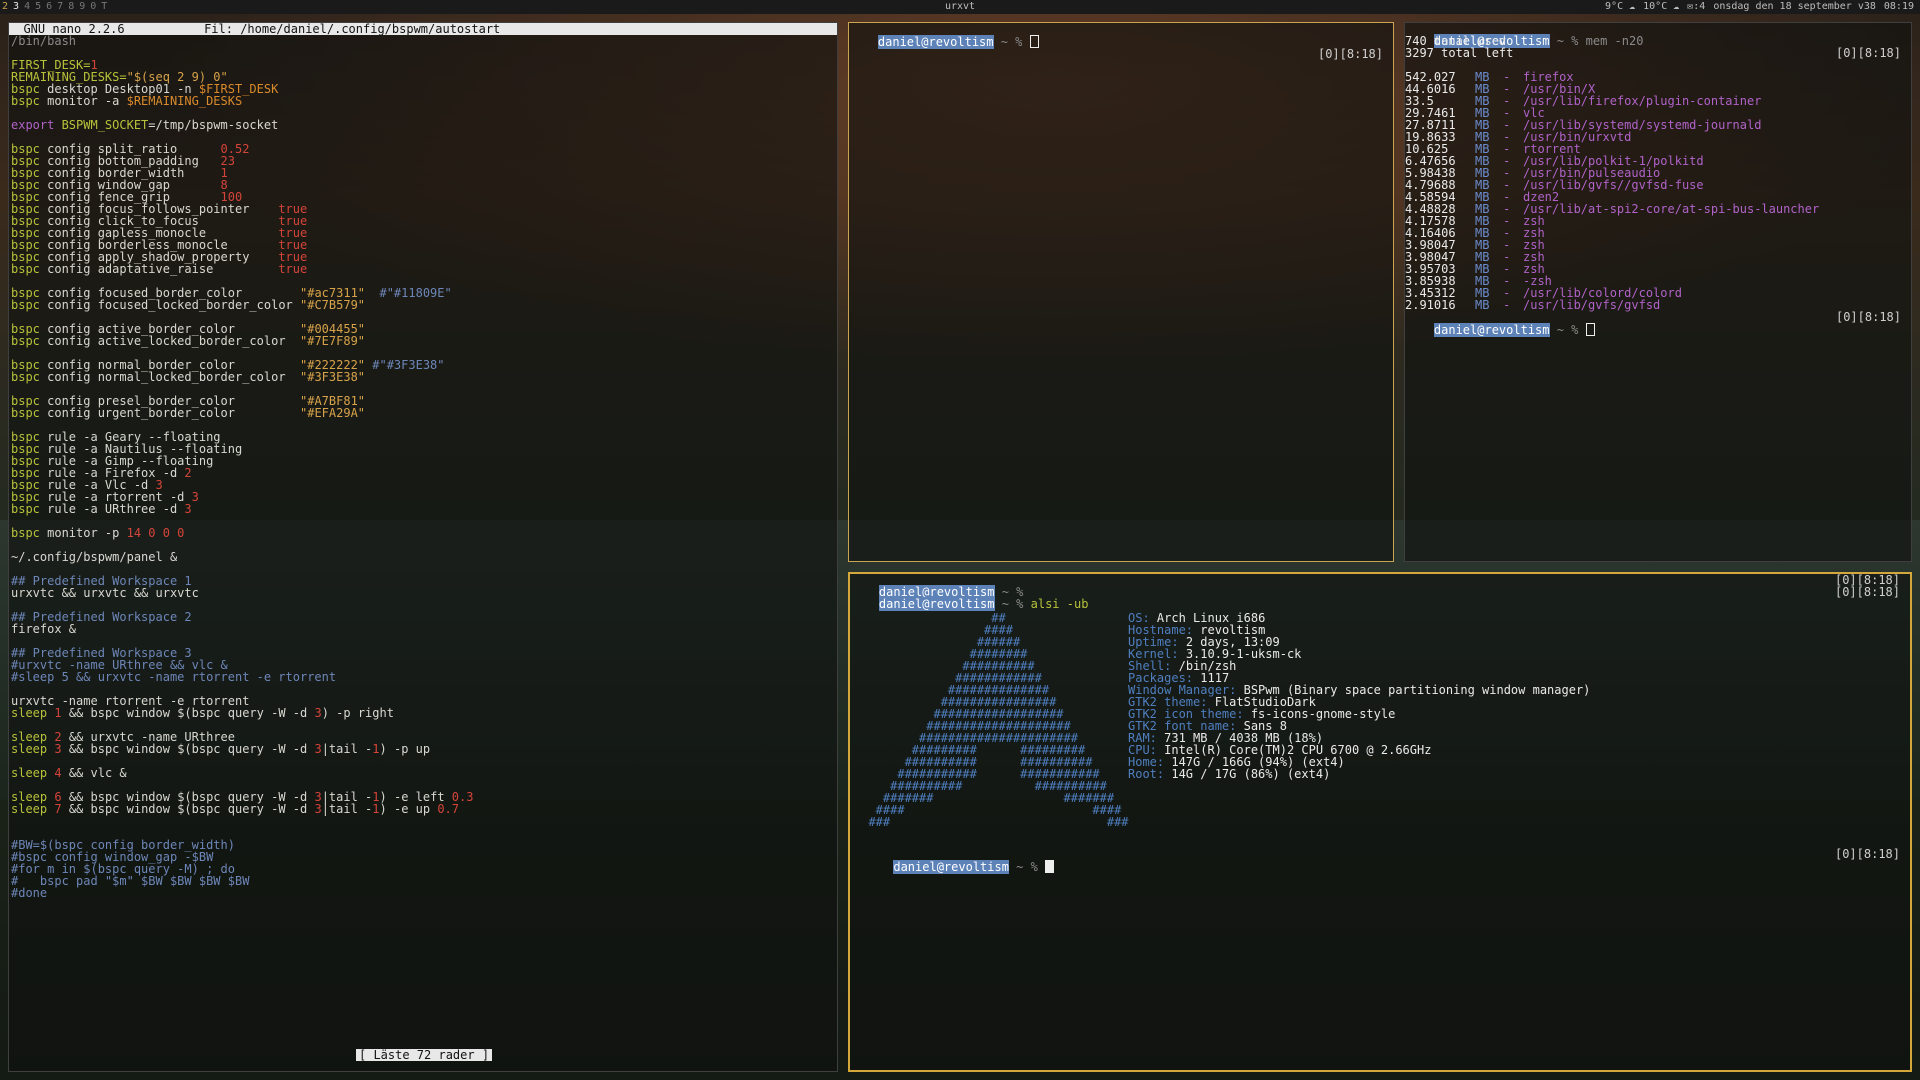 This screenshot has width=1920, height=1080. What do you see at coordinates (169, 413) in the screenshot?
I see `code-token: config urgent_border_color` at bounding box center [169, 413].